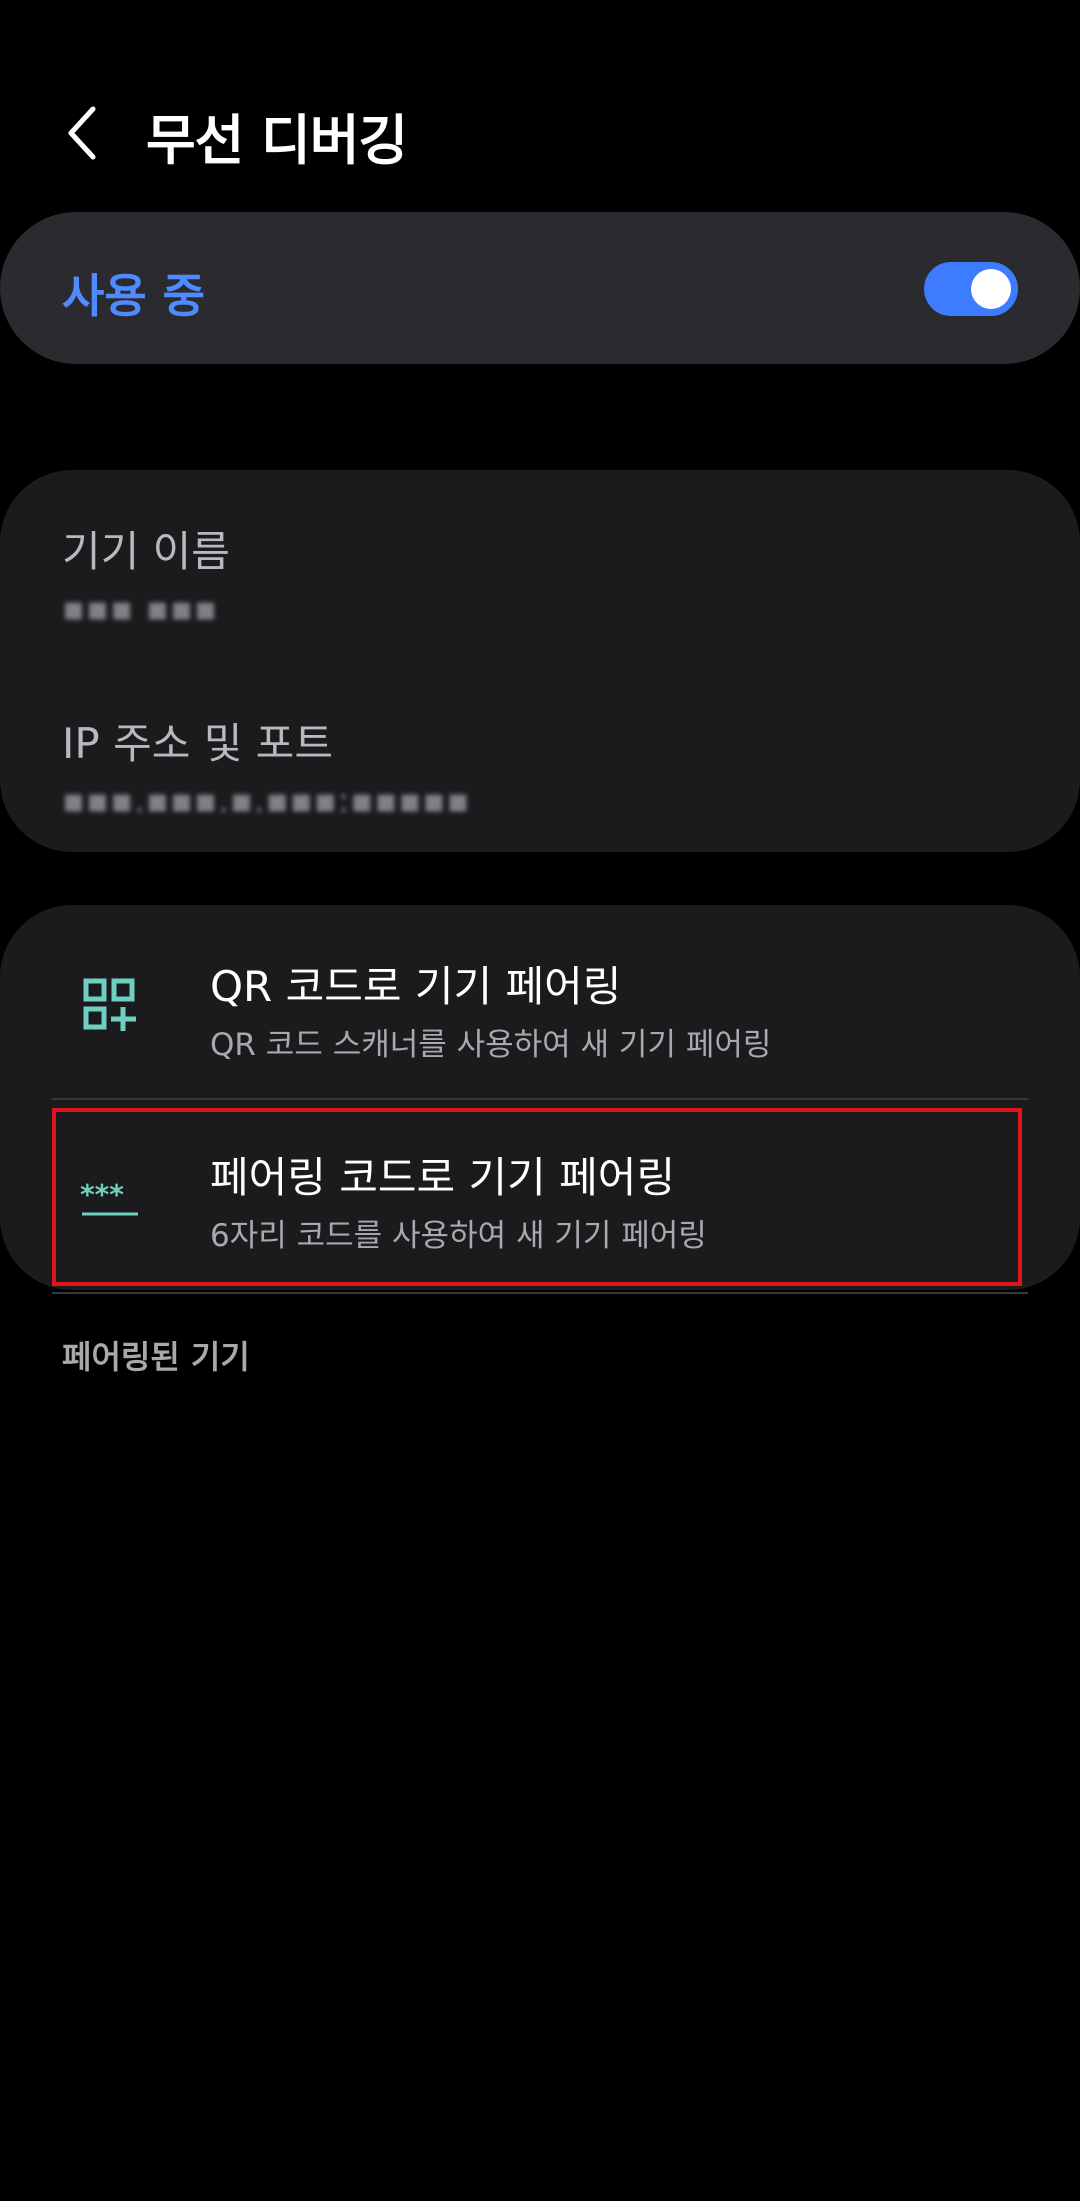  I want to click on chevron-left-icon, so click(82, 133).